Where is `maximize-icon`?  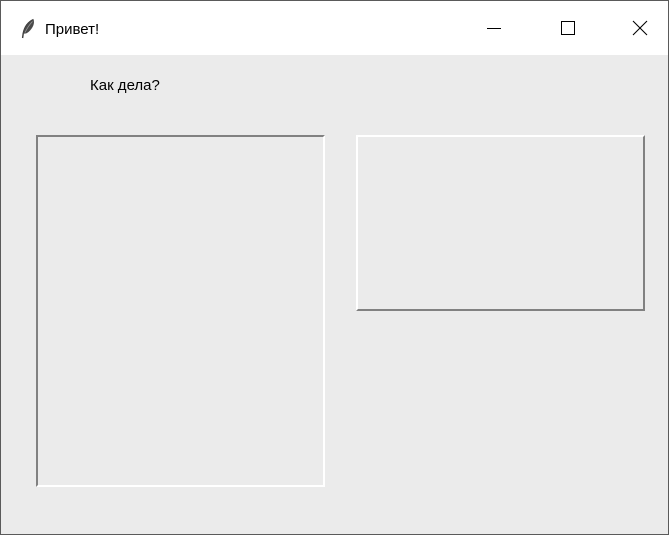
maximize-icon is located at coordinates (568, 28).